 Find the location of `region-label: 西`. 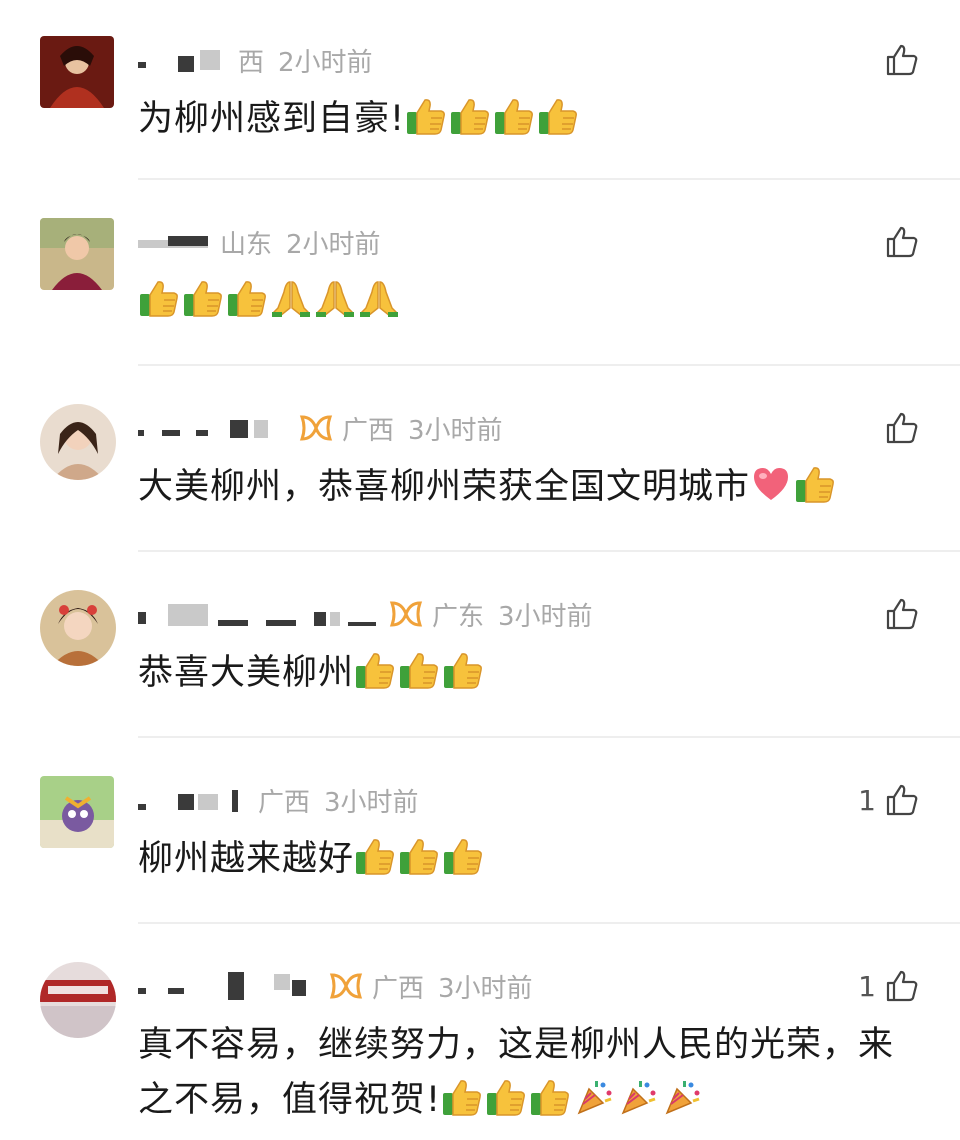

region-label: 西 is located at coordinates (251, 62).